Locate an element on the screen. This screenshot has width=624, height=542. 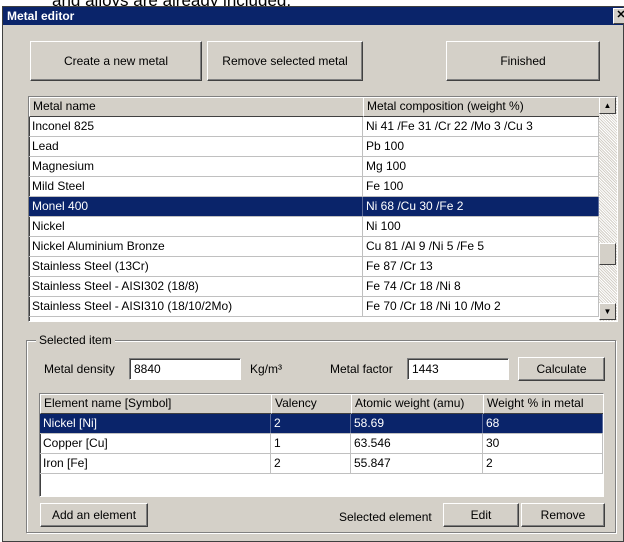
elements-header-weight-pct: Weight % in metal is located at coordinates (543, 404).